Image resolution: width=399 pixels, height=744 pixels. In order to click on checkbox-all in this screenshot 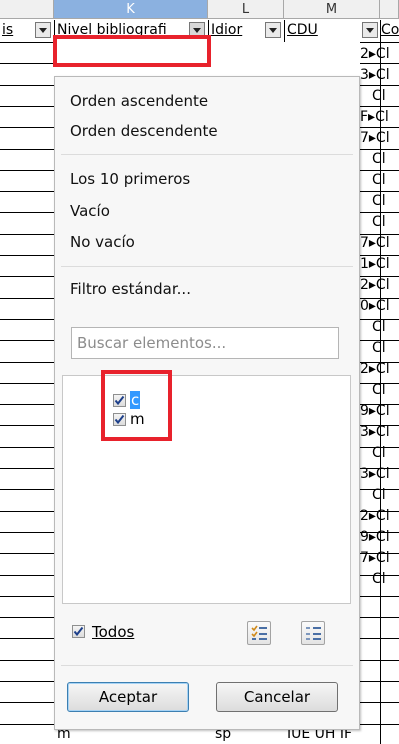, I will do `click(78, 631)`.